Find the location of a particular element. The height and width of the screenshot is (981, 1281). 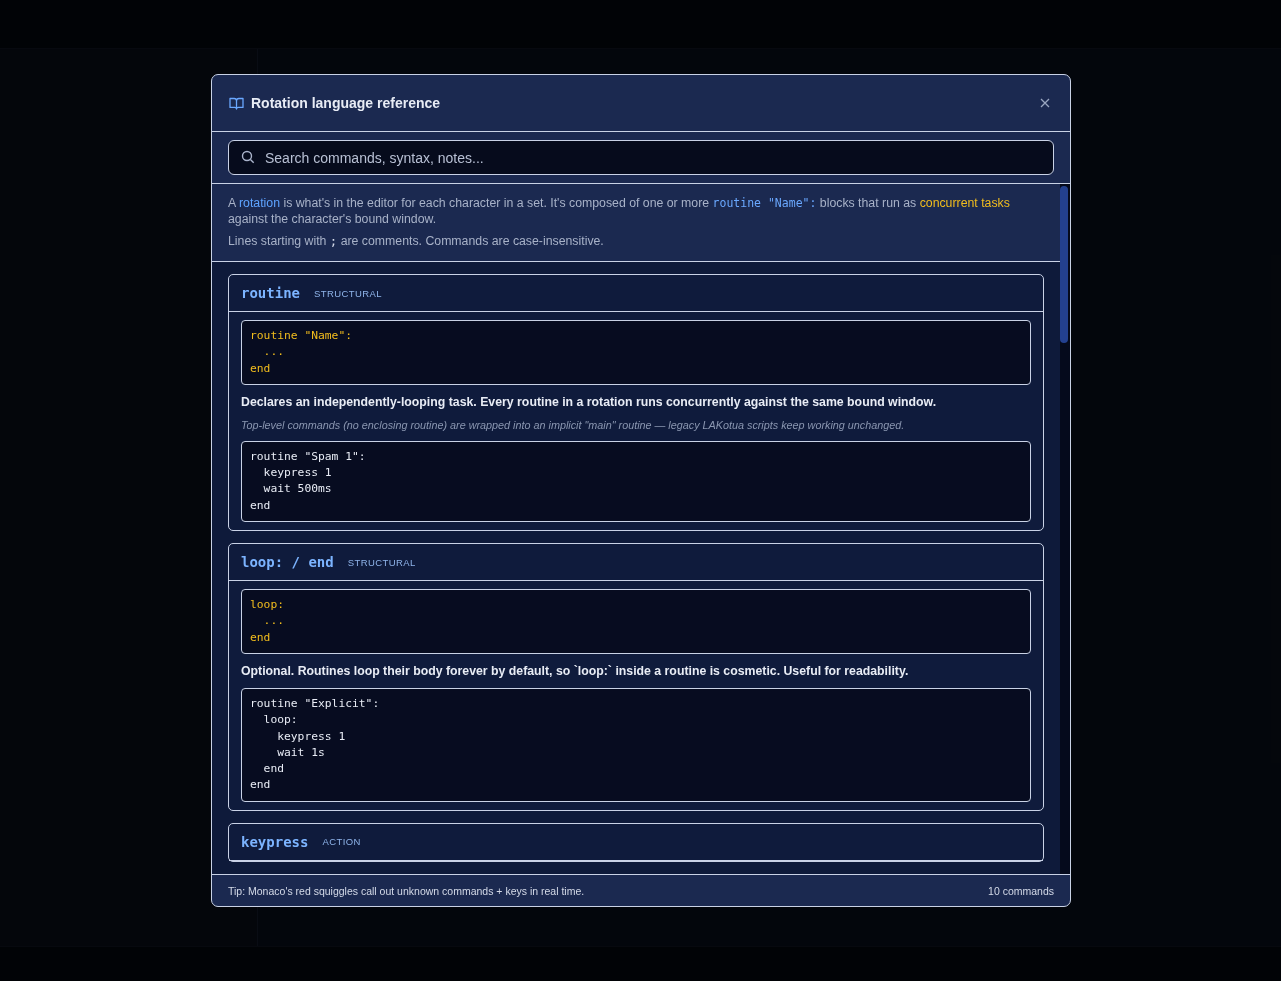

command-description: Declares an independently-looping task. Every routine in a rotation runs concurrently against the same bound window. is located at coordinates (589, 401).